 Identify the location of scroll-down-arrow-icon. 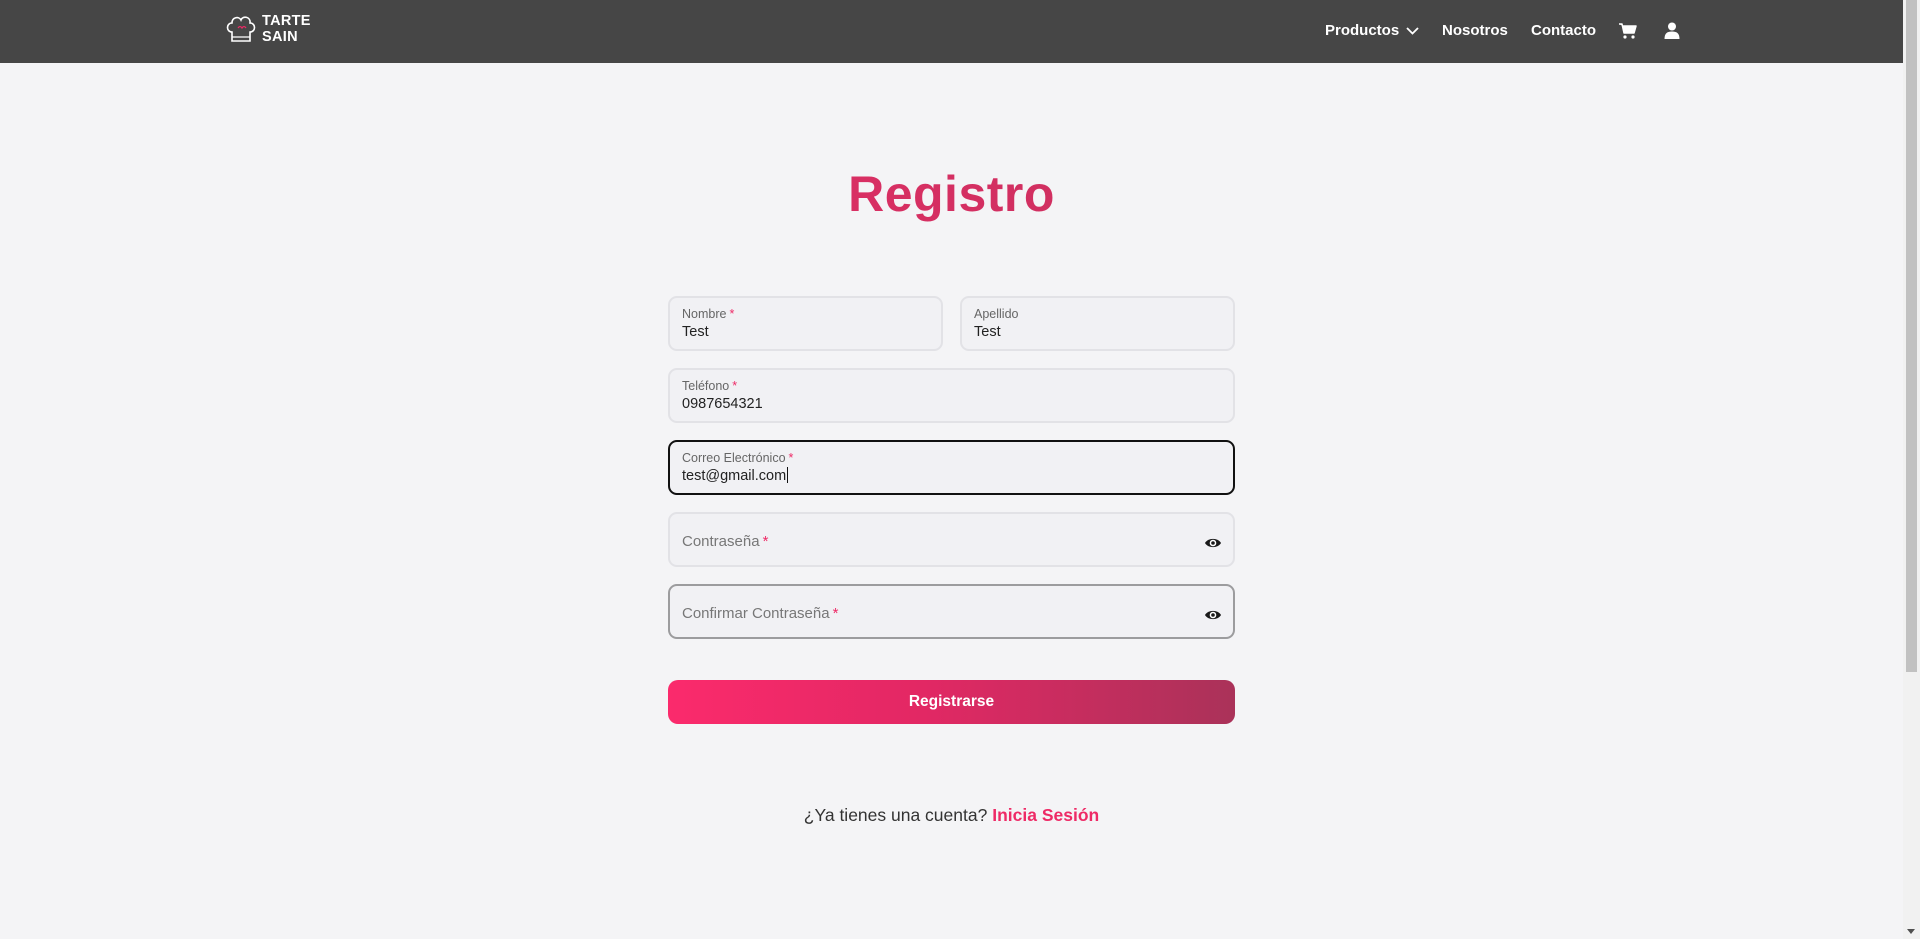
(1911, 931).